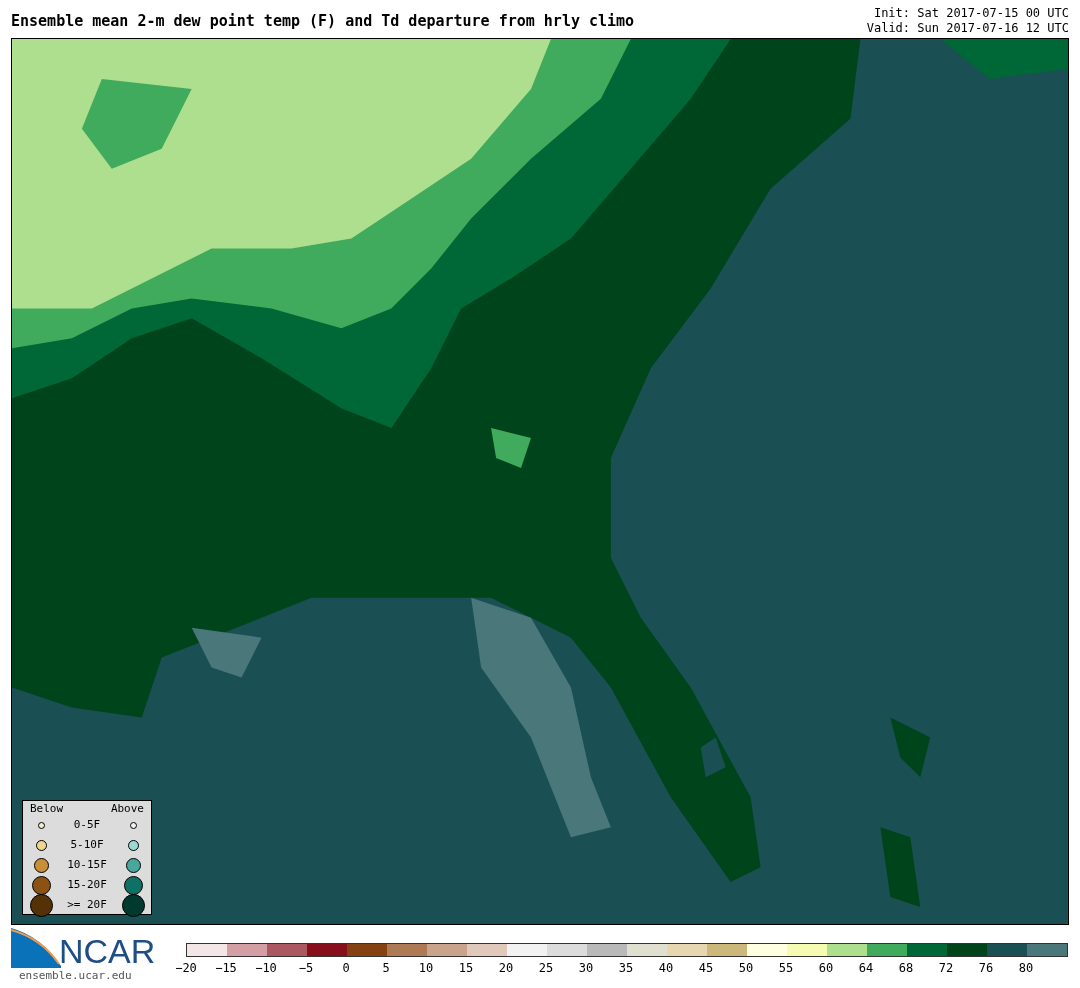 This screenshot has height=988, width=1080. What do you see at coordinates (466, 968) in the screenshot?
I see `scale-tick-label: 15` at bounding box center [466, 968].